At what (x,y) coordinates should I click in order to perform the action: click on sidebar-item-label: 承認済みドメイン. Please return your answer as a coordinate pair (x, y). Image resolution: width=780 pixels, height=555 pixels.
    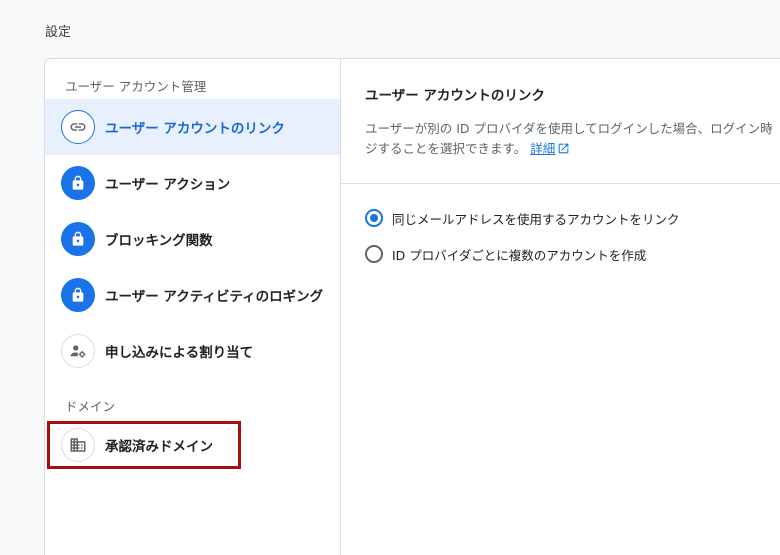
    Looking at the image, I should click on (159, 447).